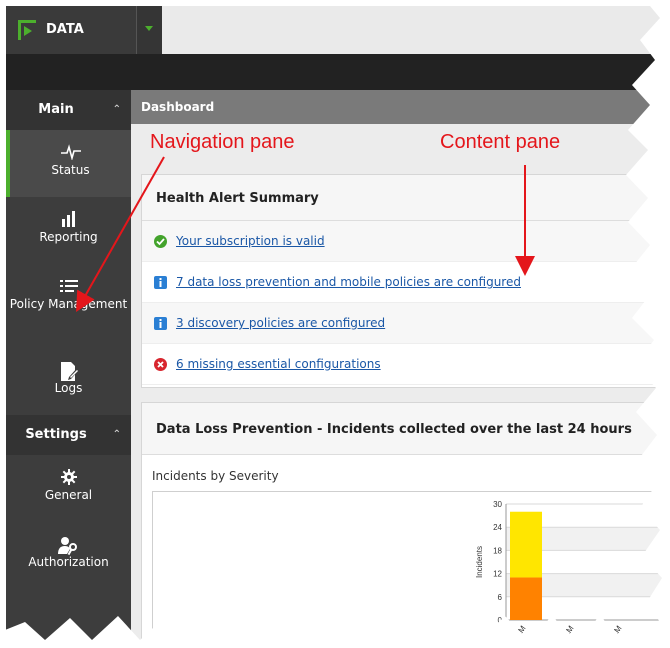 The image size is (670, 648). I want to click on sidebar-item-label: Reporting, so click(68, 237).